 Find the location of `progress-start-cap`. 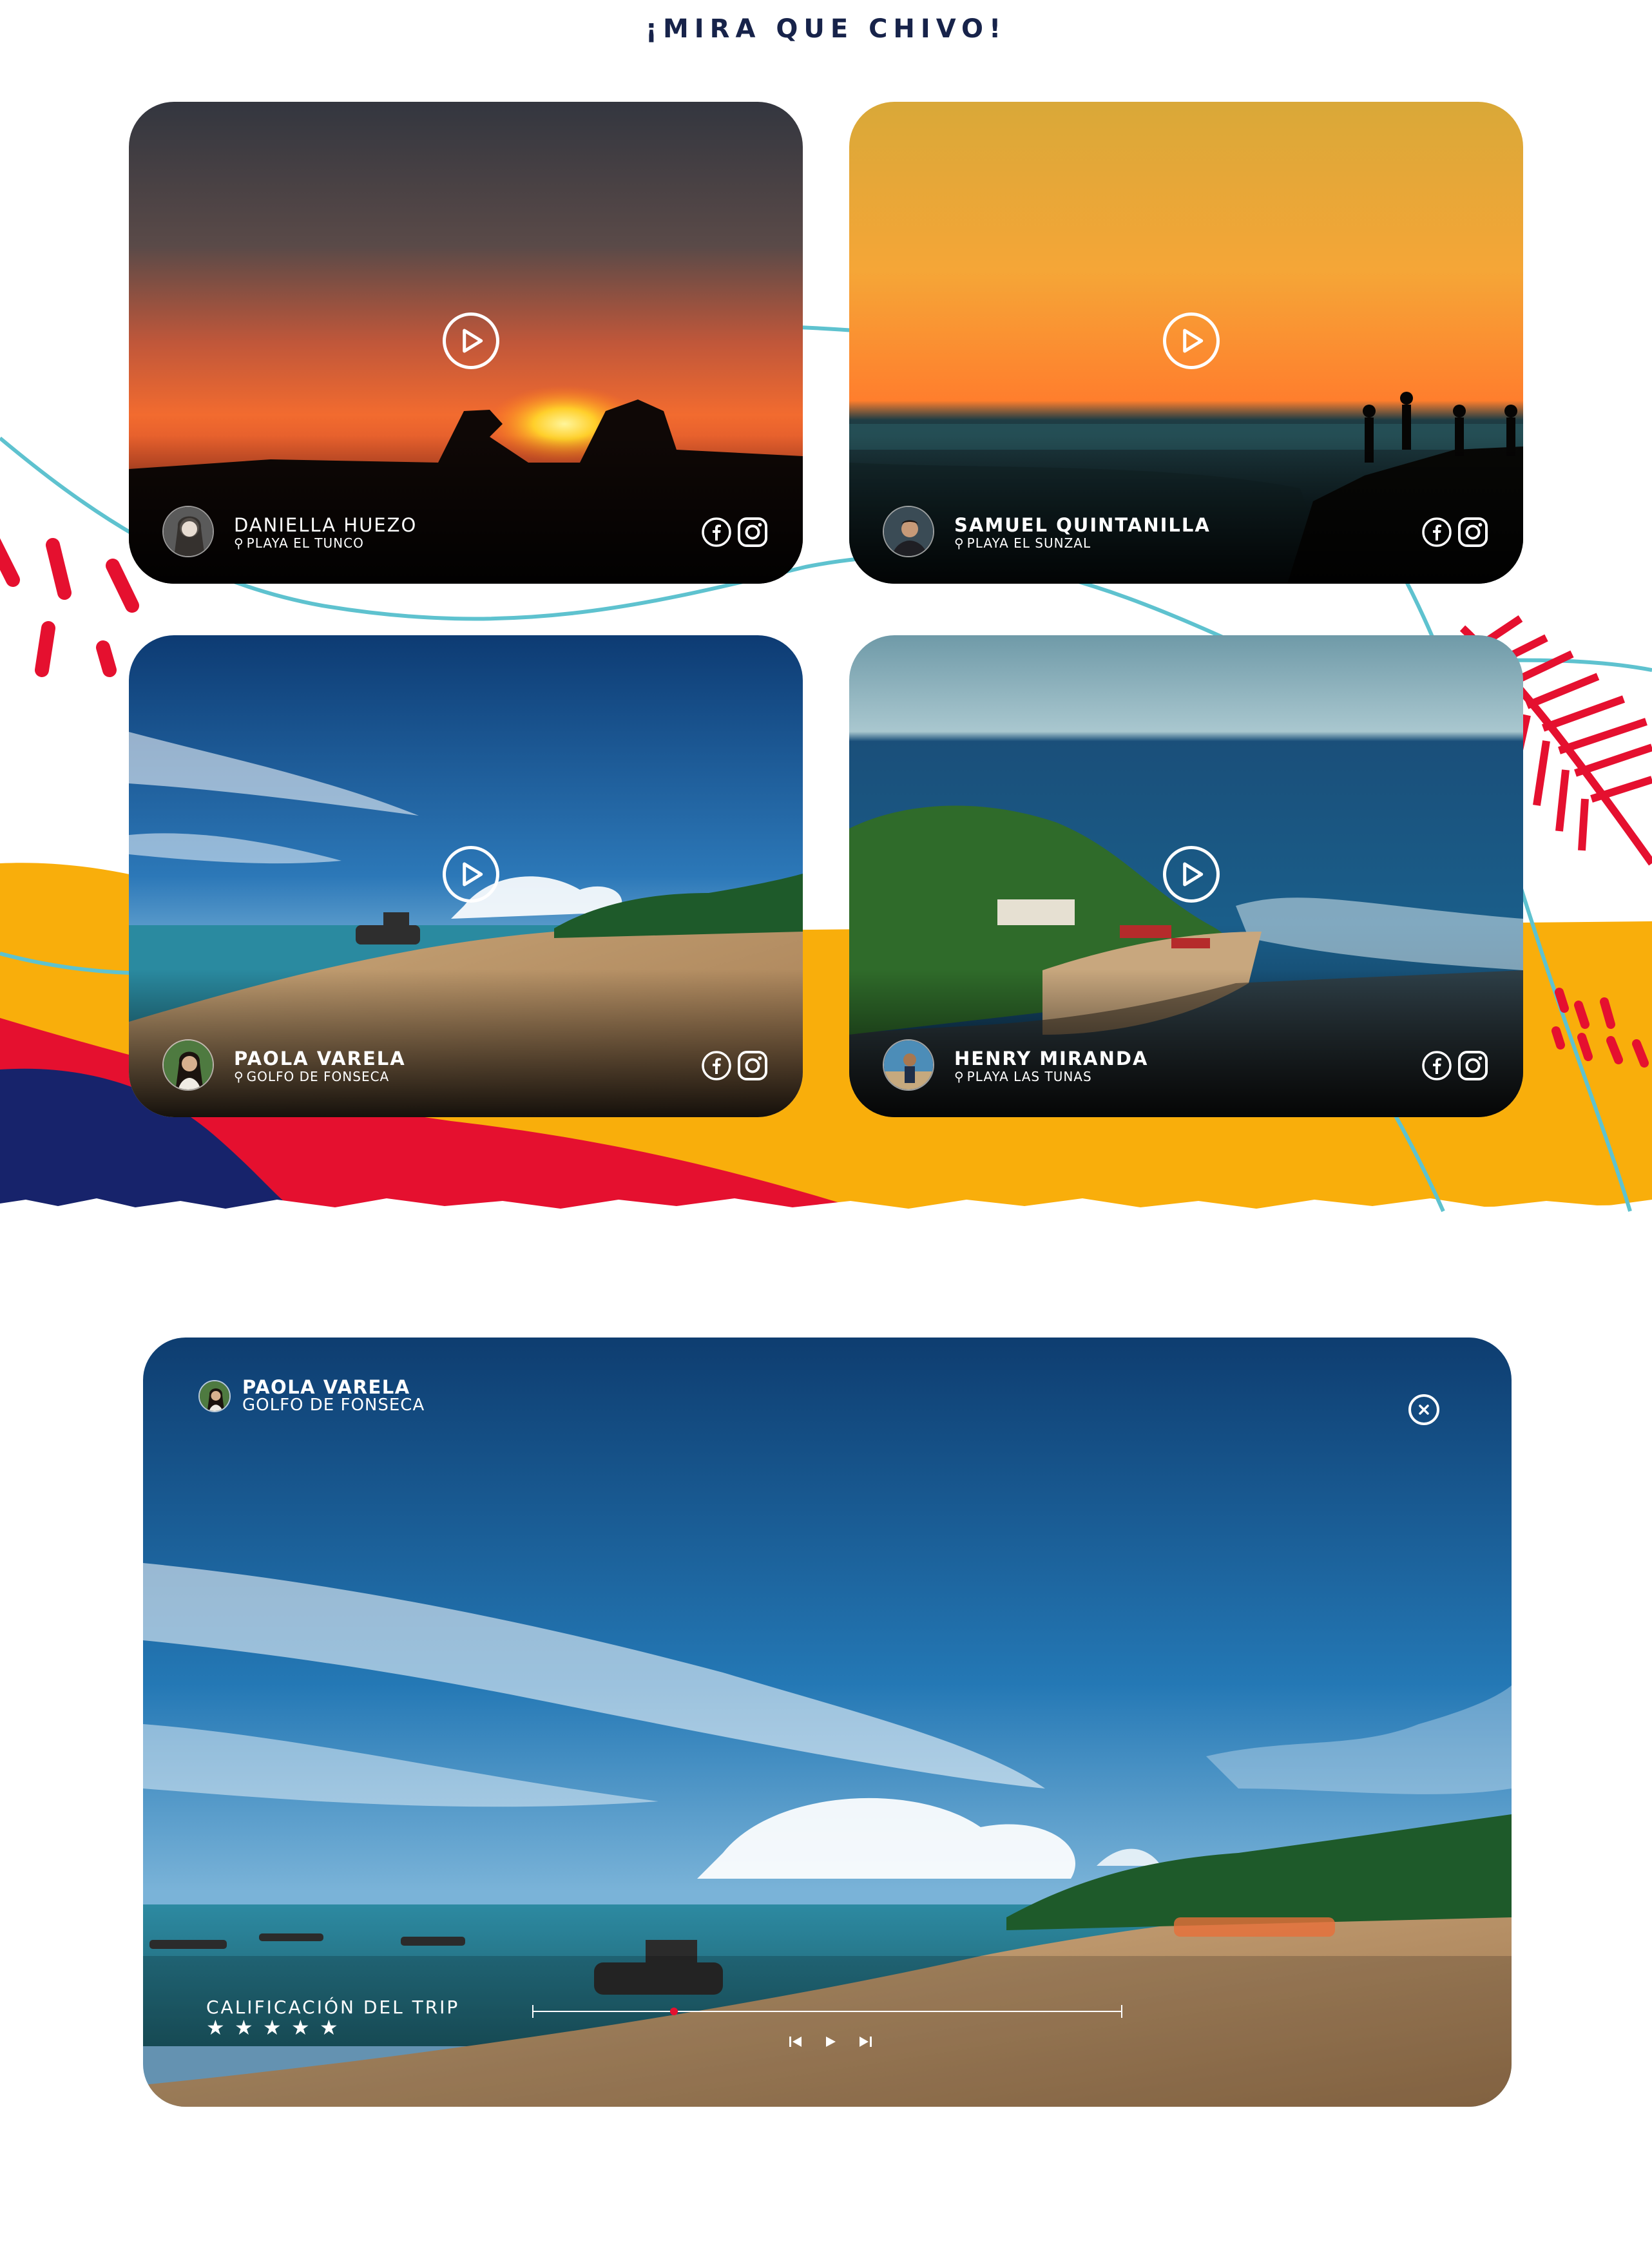

progress-start-cap is located at coordinates (532, 2011).